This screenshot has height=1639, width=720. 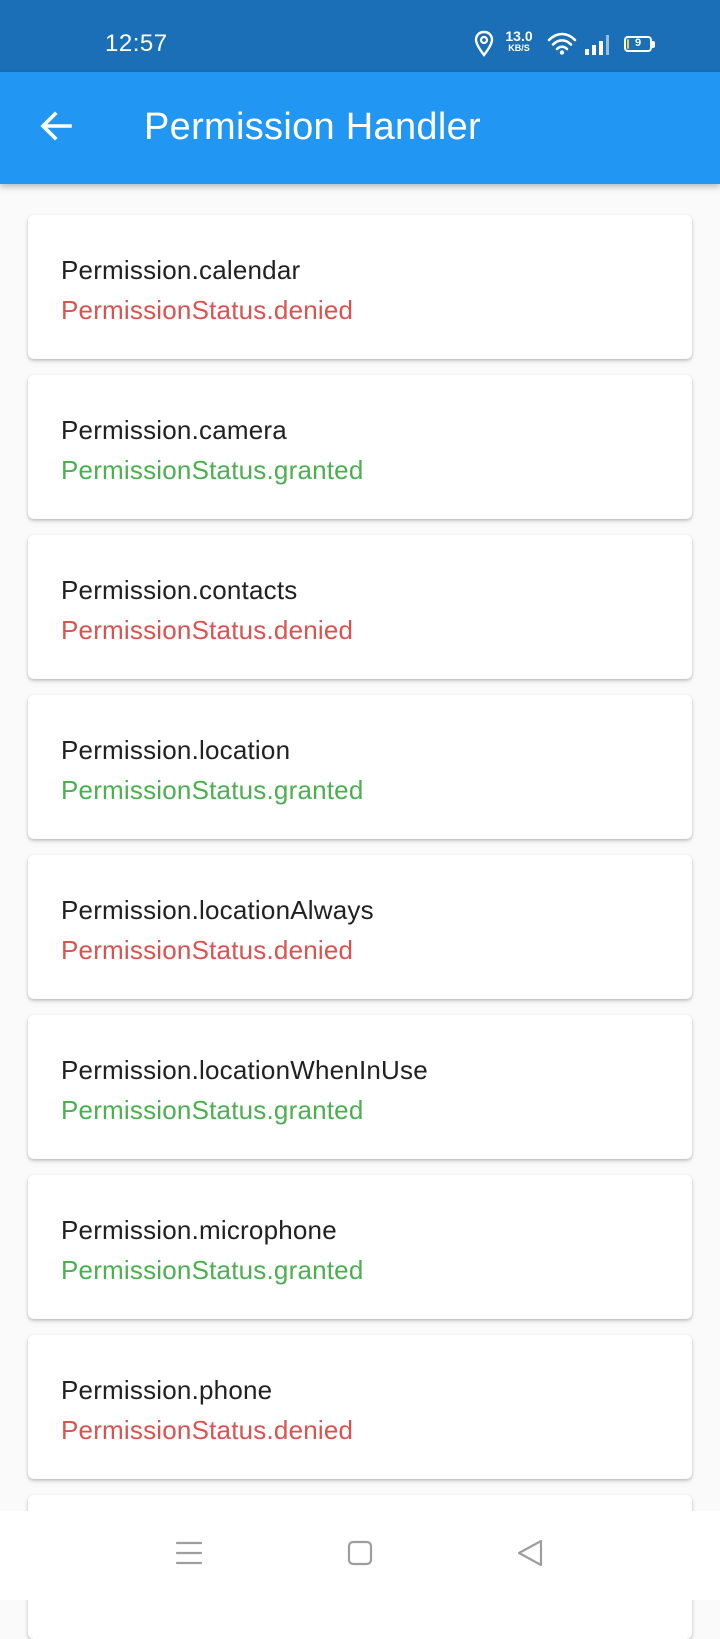 What do you see at coordinates (176, 750) in the screenshot?
I see `permission-name: Permission.location` at bounding box center [176, 750].